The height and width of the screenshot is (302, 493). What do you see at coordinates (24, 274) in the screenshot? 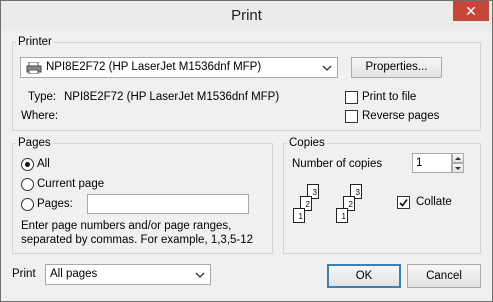
I see `print-range-label: Print` at bounding box center [24, 274].